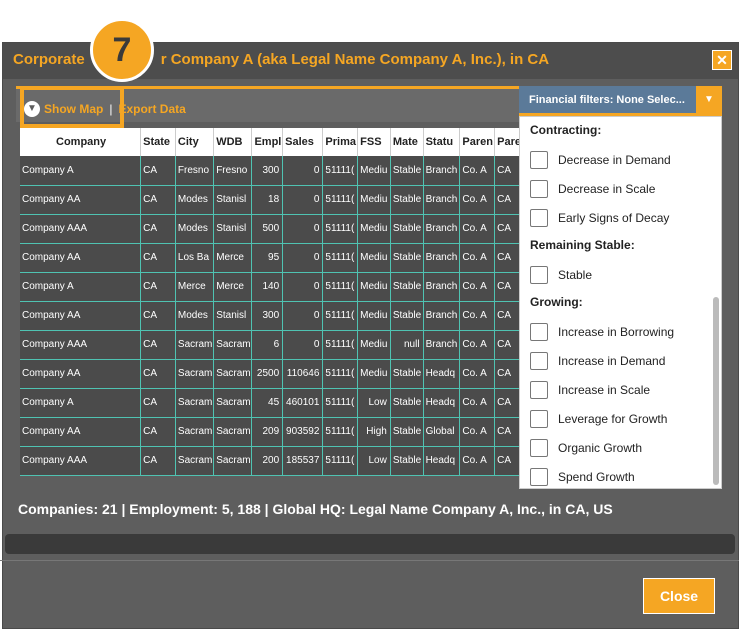 This screenshot has width=739, height=629. I want to click on filter-option-label: Early Signs of Decay, so click(614, 217).